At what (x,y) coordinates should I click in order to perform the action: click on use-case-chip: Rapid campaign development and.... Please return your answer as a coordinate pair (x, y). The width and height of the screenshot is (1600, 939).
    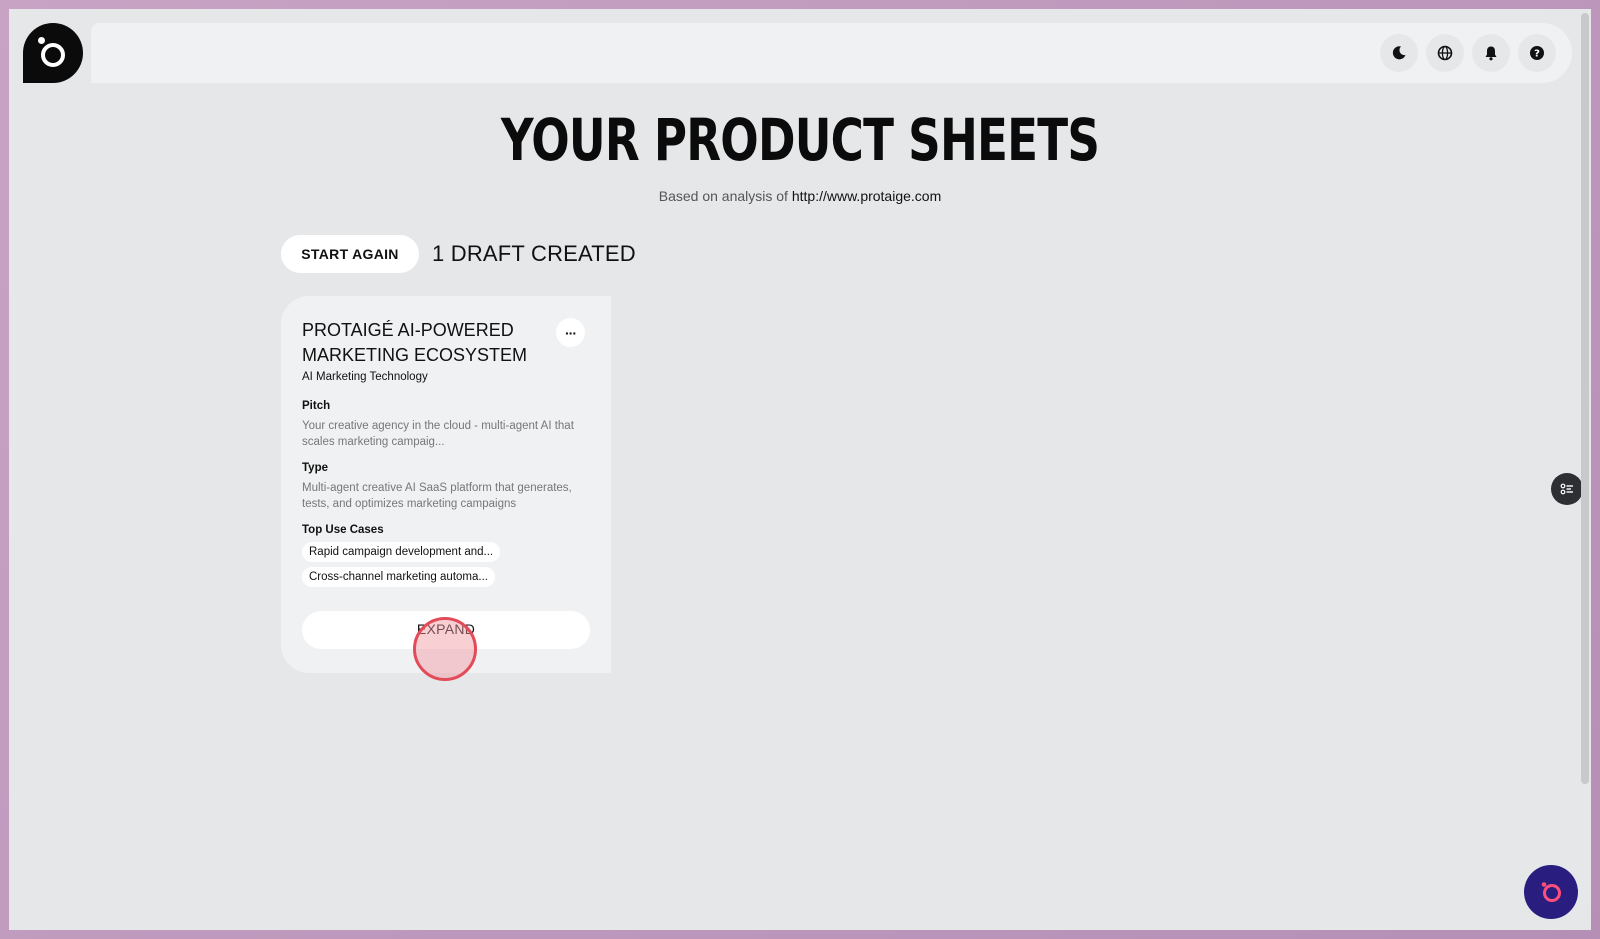
    Looking at the image, I should click on (401, 552).